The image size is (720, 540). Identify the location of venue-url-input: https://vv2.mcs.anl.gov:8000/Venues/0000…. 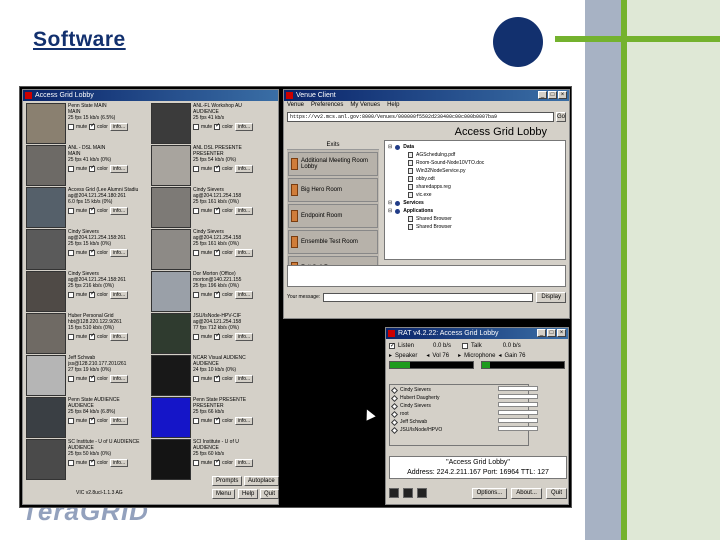
(420, 117).